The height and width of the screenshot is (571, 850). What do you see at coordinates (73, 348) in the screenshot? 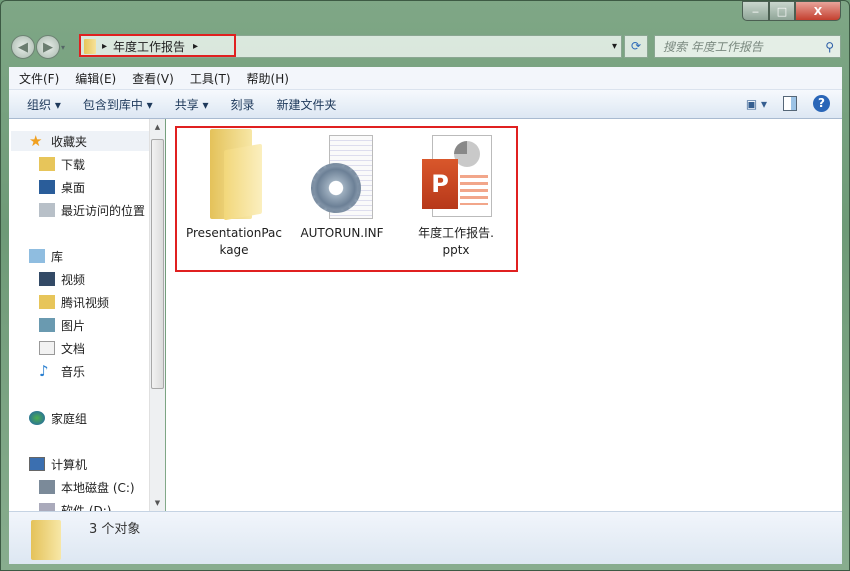
I see `nav-label: 文档` at bounding box center [73, 348].